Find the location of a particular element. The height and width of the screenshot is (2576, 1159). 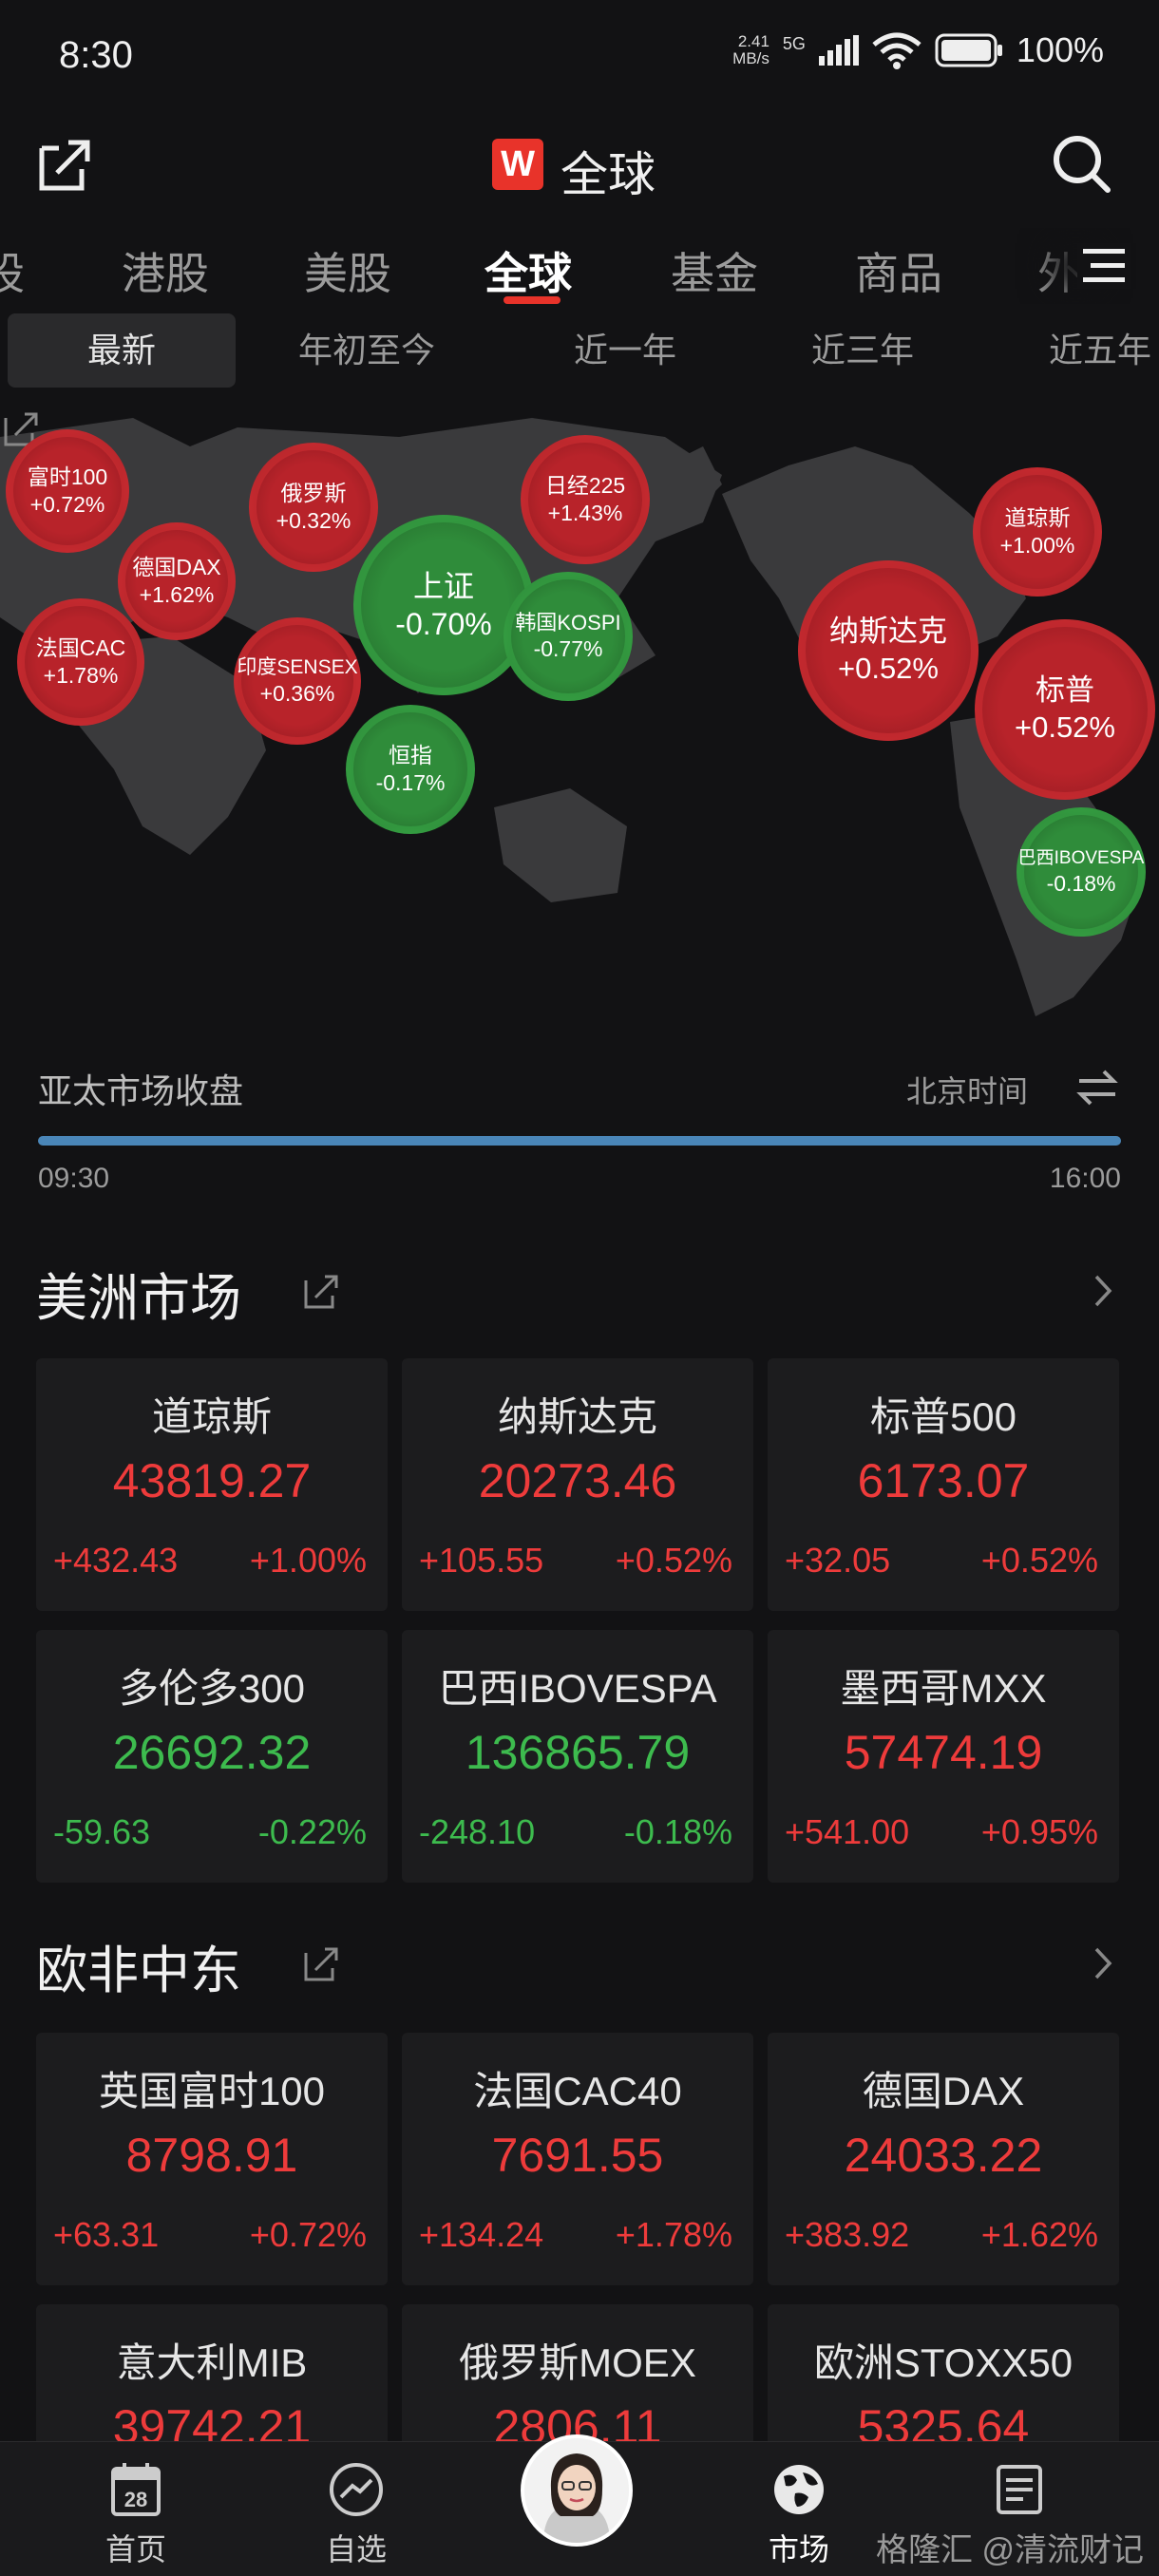

quote-change-pct: +1.78% is located at coordinates (673, 2234).